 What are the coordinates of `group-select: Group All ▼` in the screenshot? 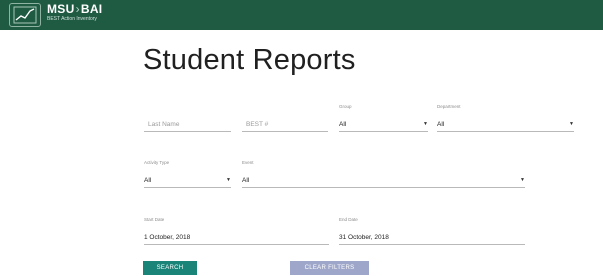 It's located at (383, 118).